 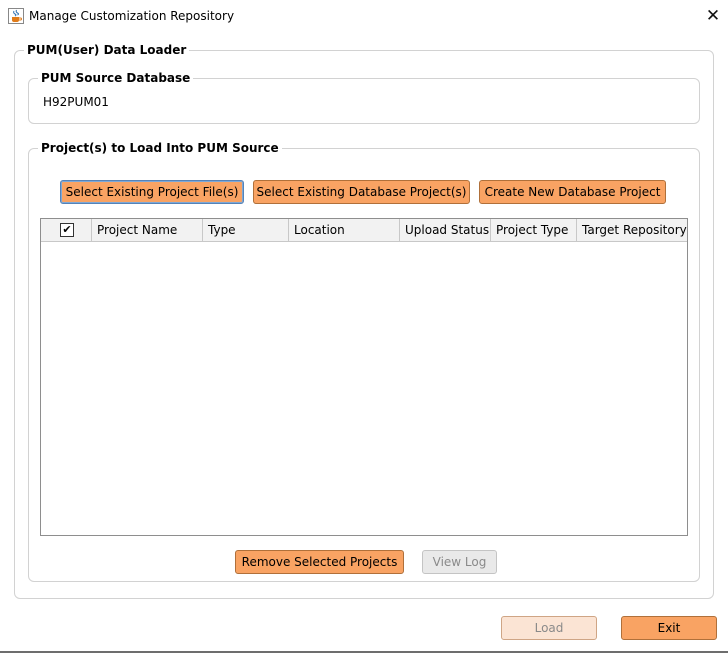 What do you see at coordinates (160, 148) in the screenshot?
I see `projects-legend: Project(s) to Load Into PUM Source` at bounding box center [160, 148].